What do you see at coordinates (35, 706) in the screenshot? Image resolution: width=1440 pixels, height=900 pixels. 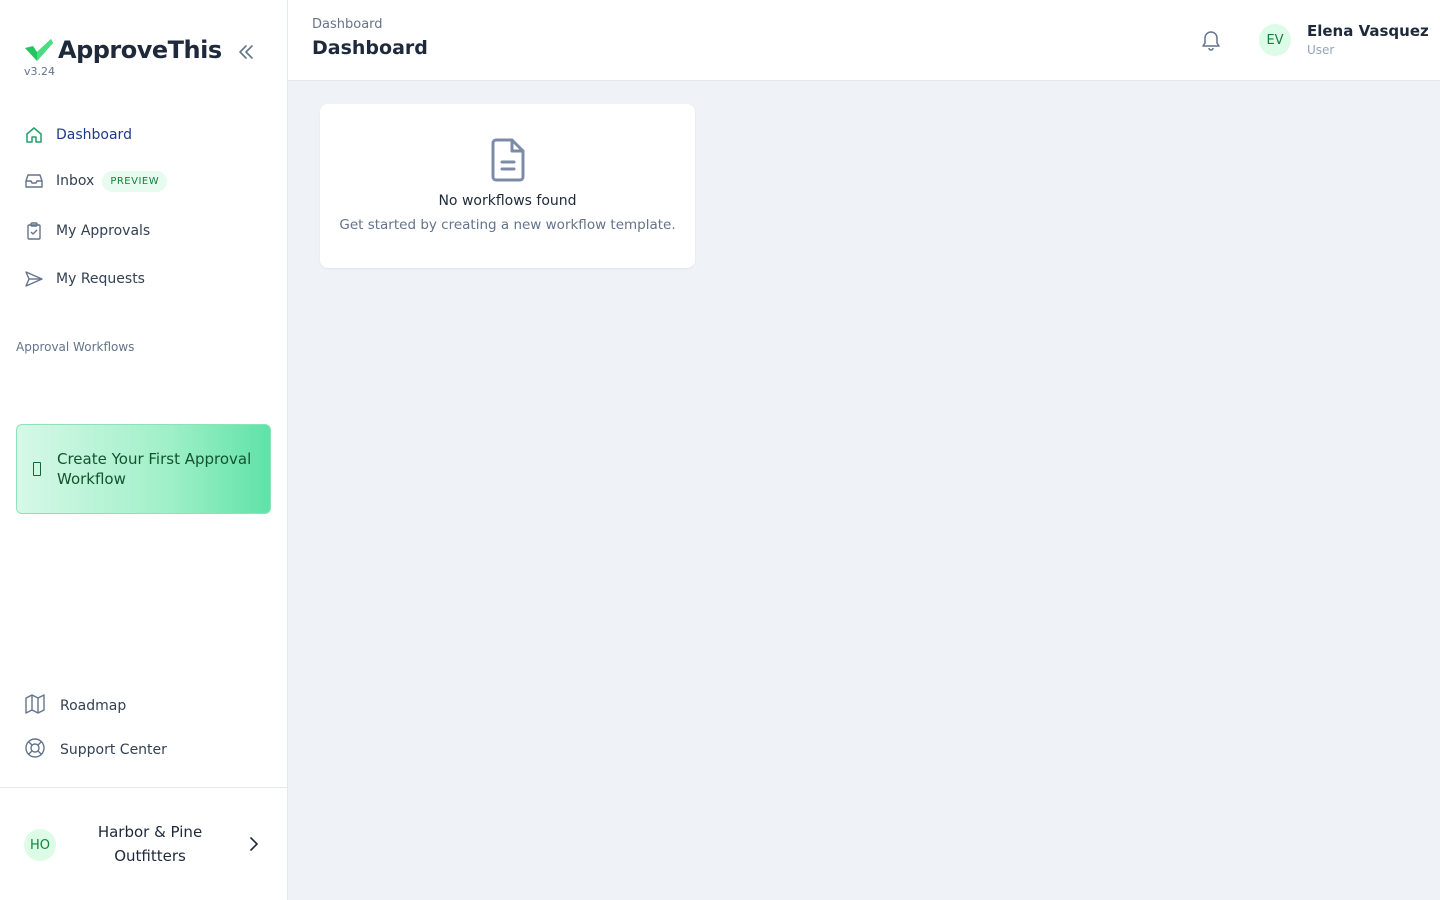 I see `map-icon` at bounding box center [35, 706].